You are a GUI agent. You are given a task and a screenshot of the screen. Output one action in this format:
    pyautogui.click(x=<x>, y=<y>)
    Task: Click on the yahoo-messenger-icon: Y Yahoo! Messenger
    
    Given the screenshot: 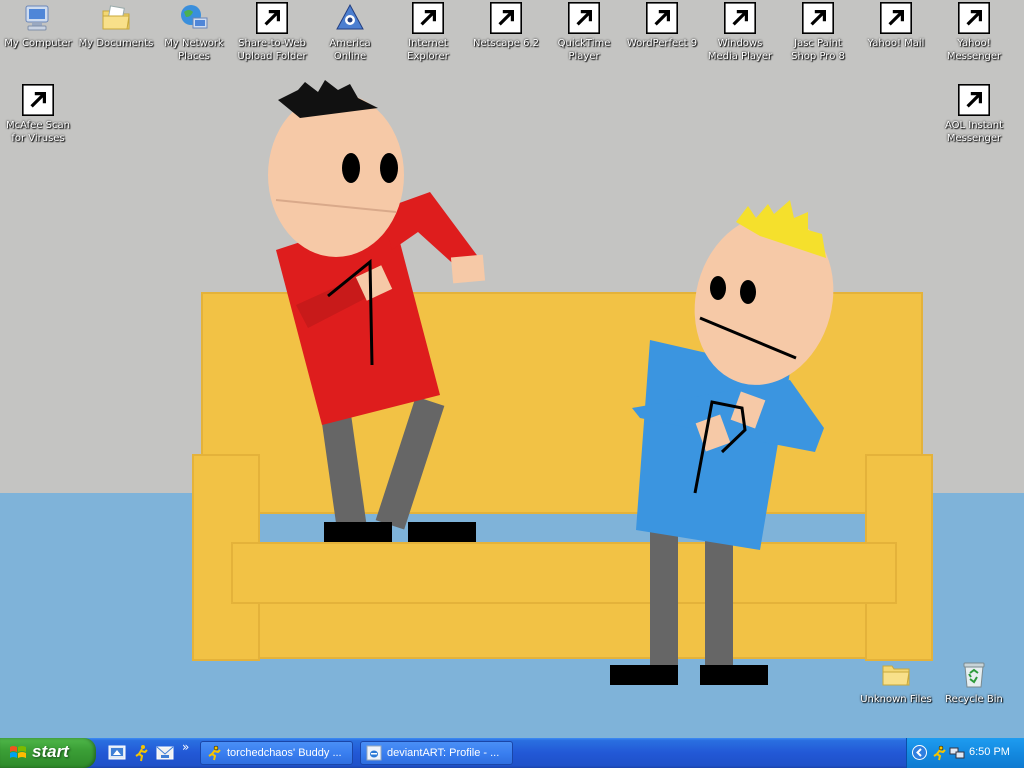 What is the action you would take?
    pyautogui.click(x=974, y=32)
    